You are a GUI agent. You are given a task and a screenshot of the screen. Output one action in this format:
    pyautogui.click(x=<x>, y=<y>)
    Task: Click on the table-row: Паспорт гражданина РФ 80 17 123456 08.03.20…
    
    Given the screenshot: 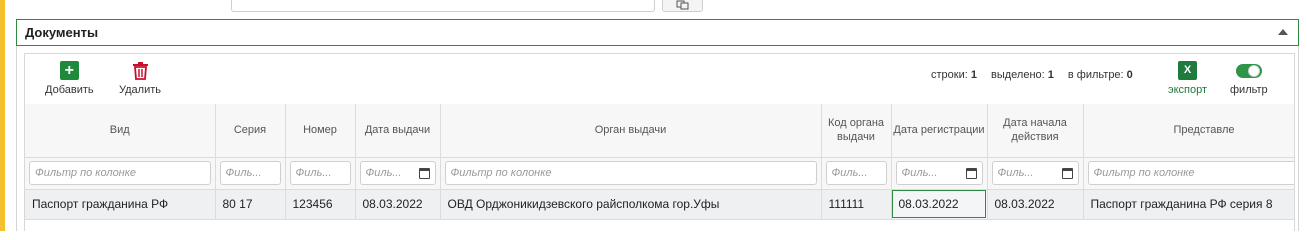 What is the action you would take?
    pyautogui.click(x=659, y=204)
    